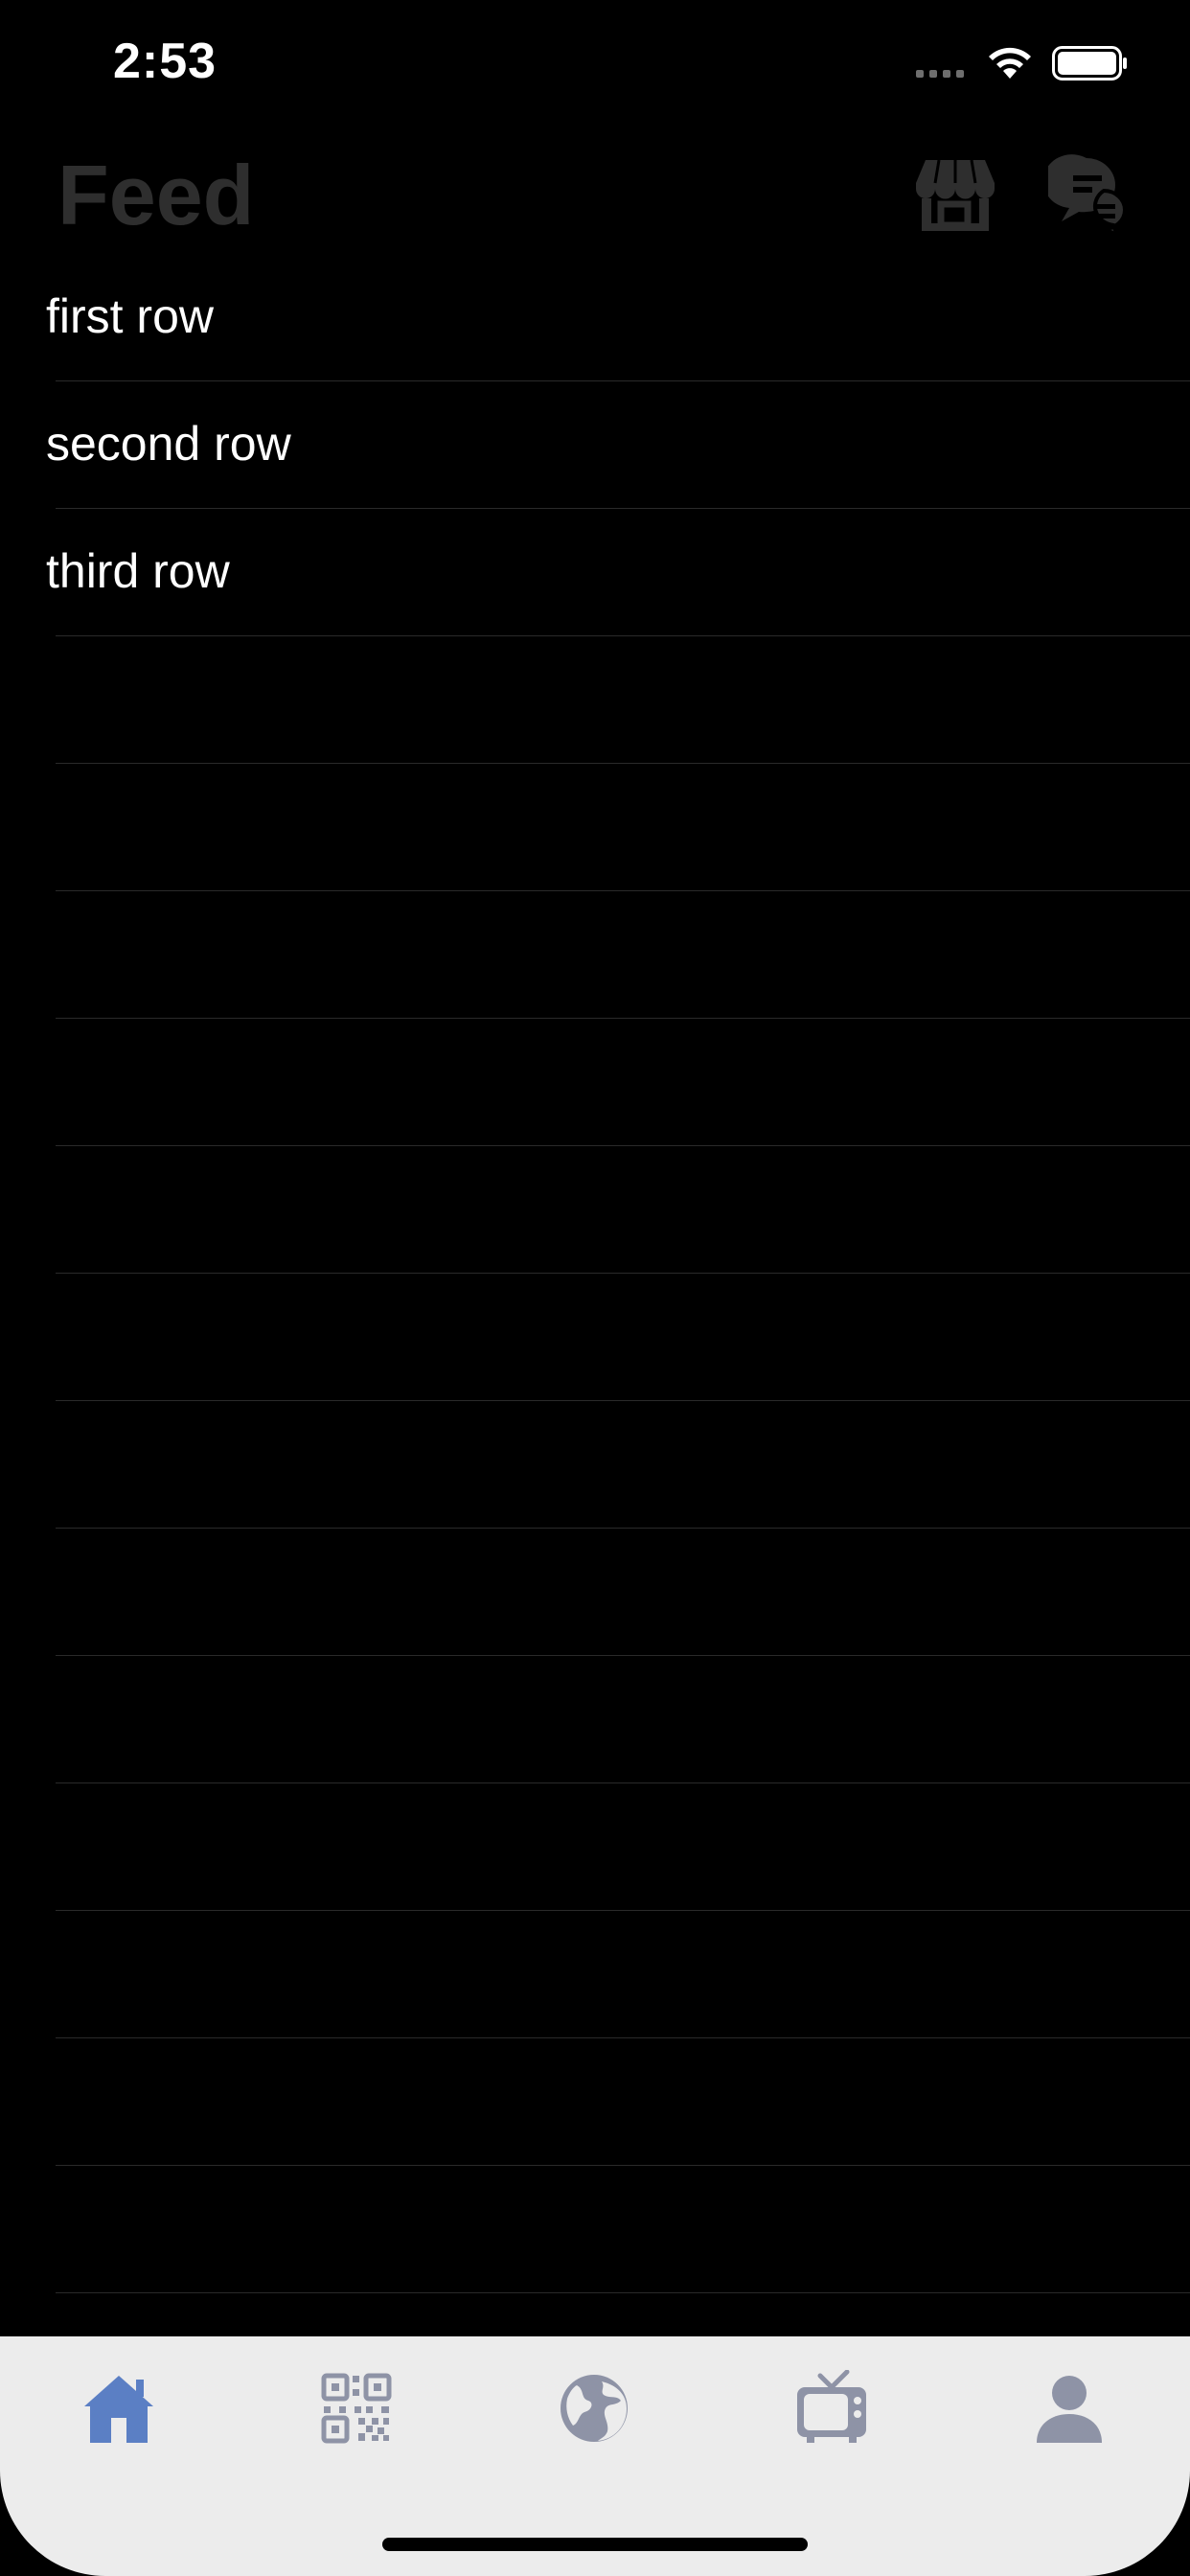 The width and height of the screenshot is (1190, 2576). I want to click on tab-globe, so click(594, 2408).